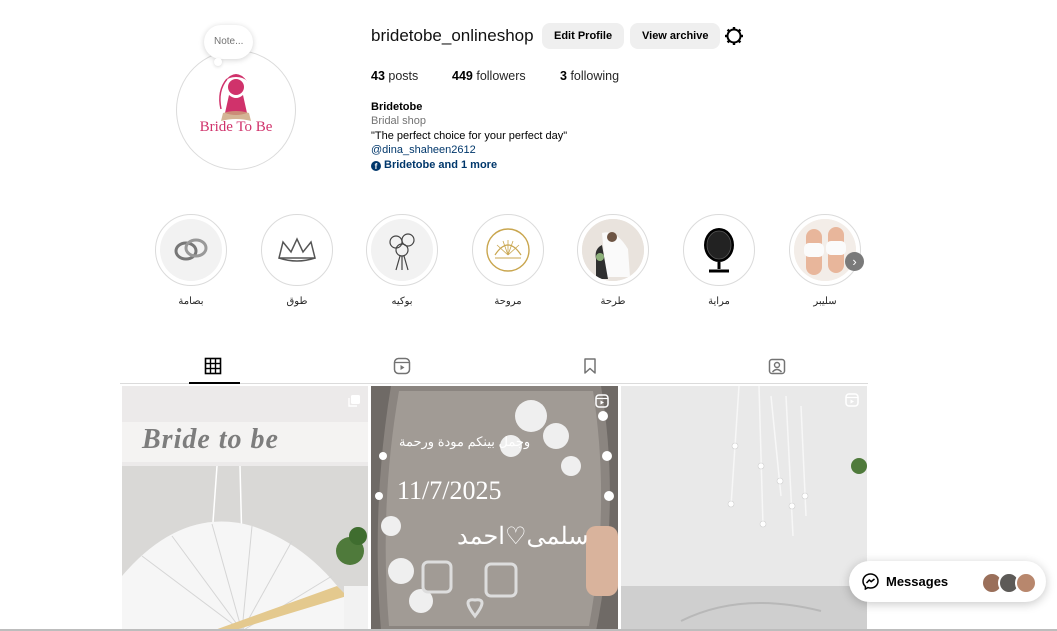 The width and height of the screenshot is (1057, 631). What do you see at coordinates (563, 76) in the screenshot?
I see `following-count: 3` at bounding box center [563, 76].